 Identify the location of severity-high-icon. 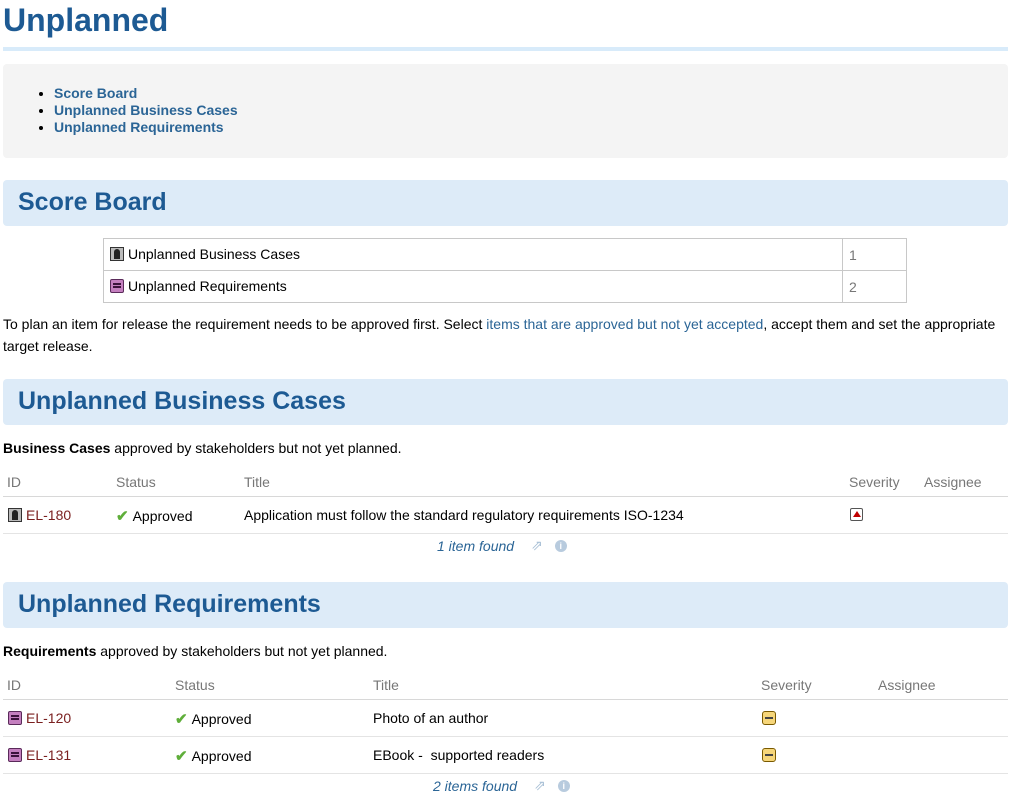
(856, 514).